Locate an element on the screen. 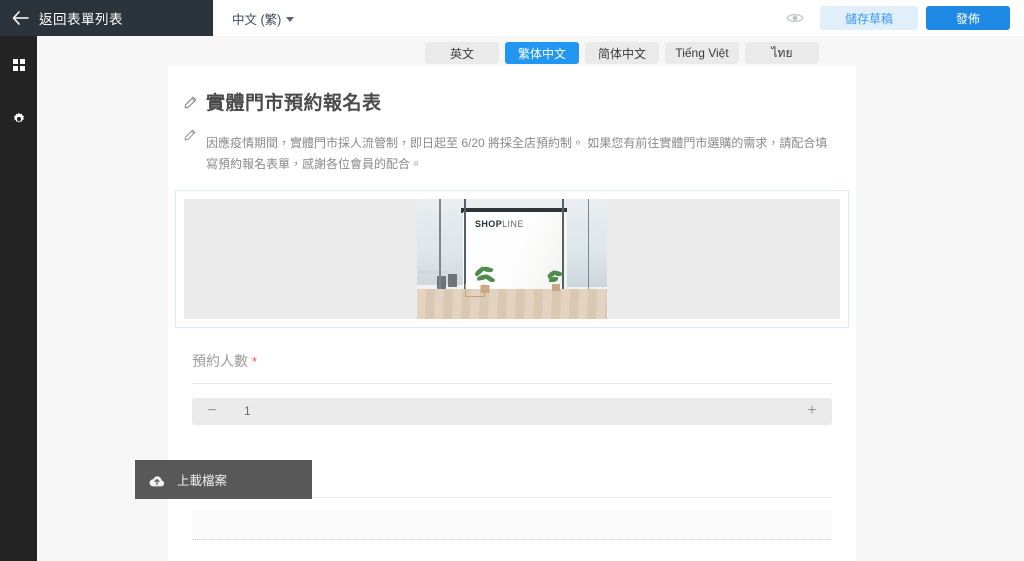  sidebar-item-dashboard is located at coordinates (18, 65).